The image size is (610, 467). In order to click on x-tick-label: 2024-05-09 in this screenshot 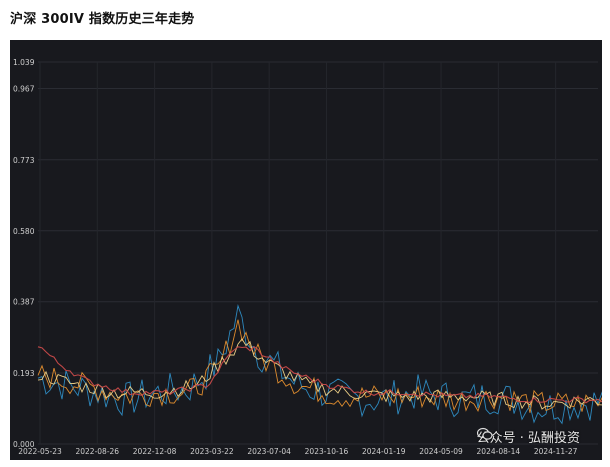, I will do `click(441, 451)`.